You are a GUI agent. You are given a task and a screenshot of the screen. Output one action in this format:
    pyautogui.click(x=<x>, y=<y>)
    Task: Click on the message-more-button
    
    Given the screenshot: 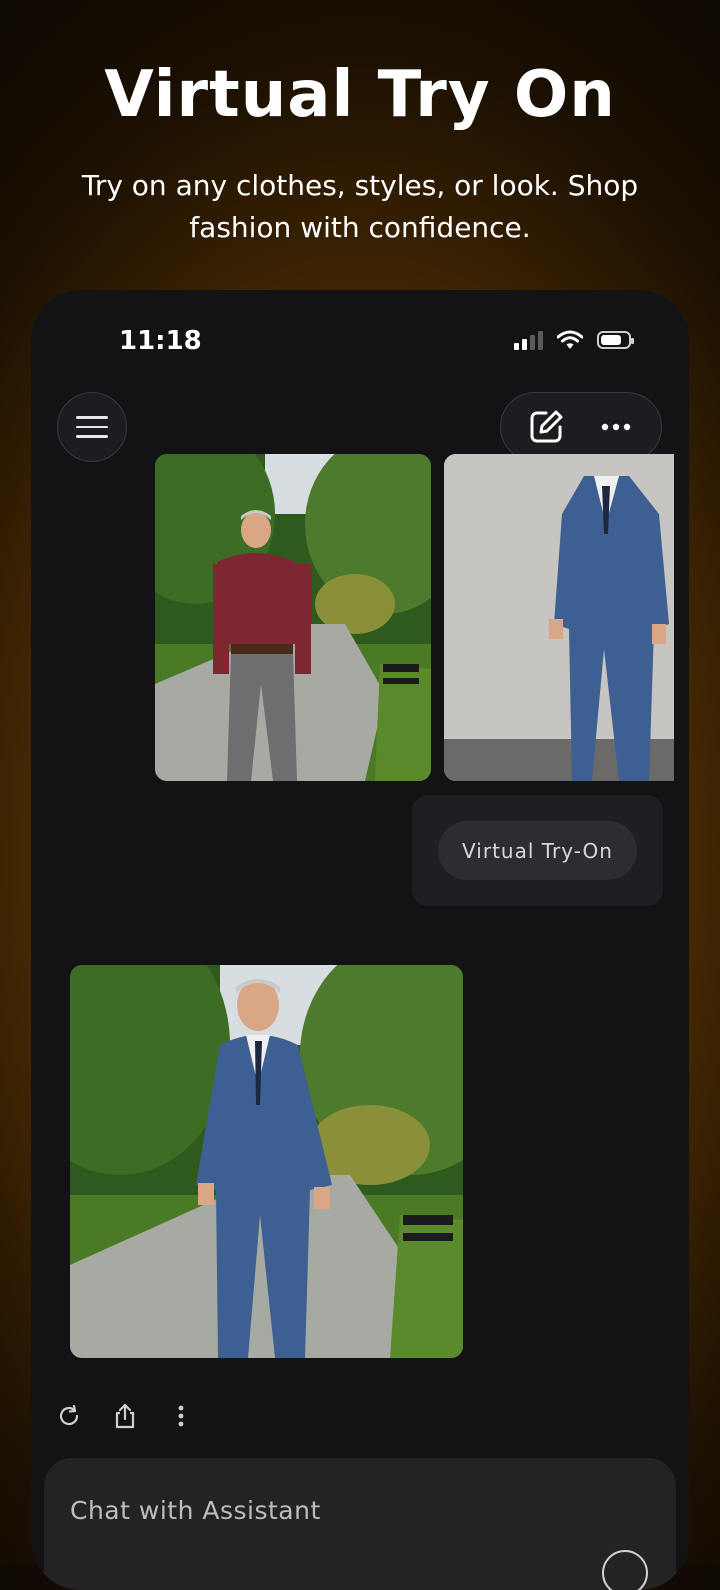 What is the action you would take?
    pyautogui.click(x=181, y=1416)
    